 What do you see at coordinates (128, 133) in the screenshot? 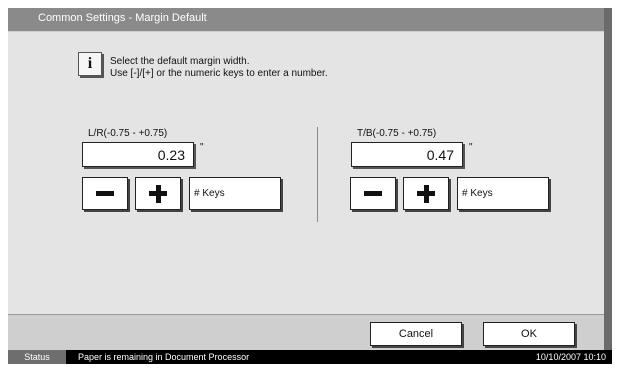
I see `lr-range-label: L/R(-0.75 - +0.75)` at bounding box center [128, 133].